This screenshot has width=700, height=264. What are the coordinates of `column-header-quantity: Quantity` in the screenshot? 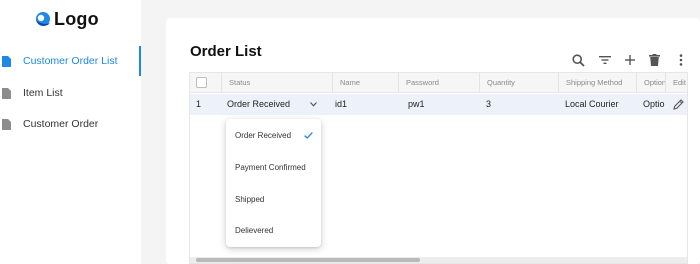 It's located at (518, 83).